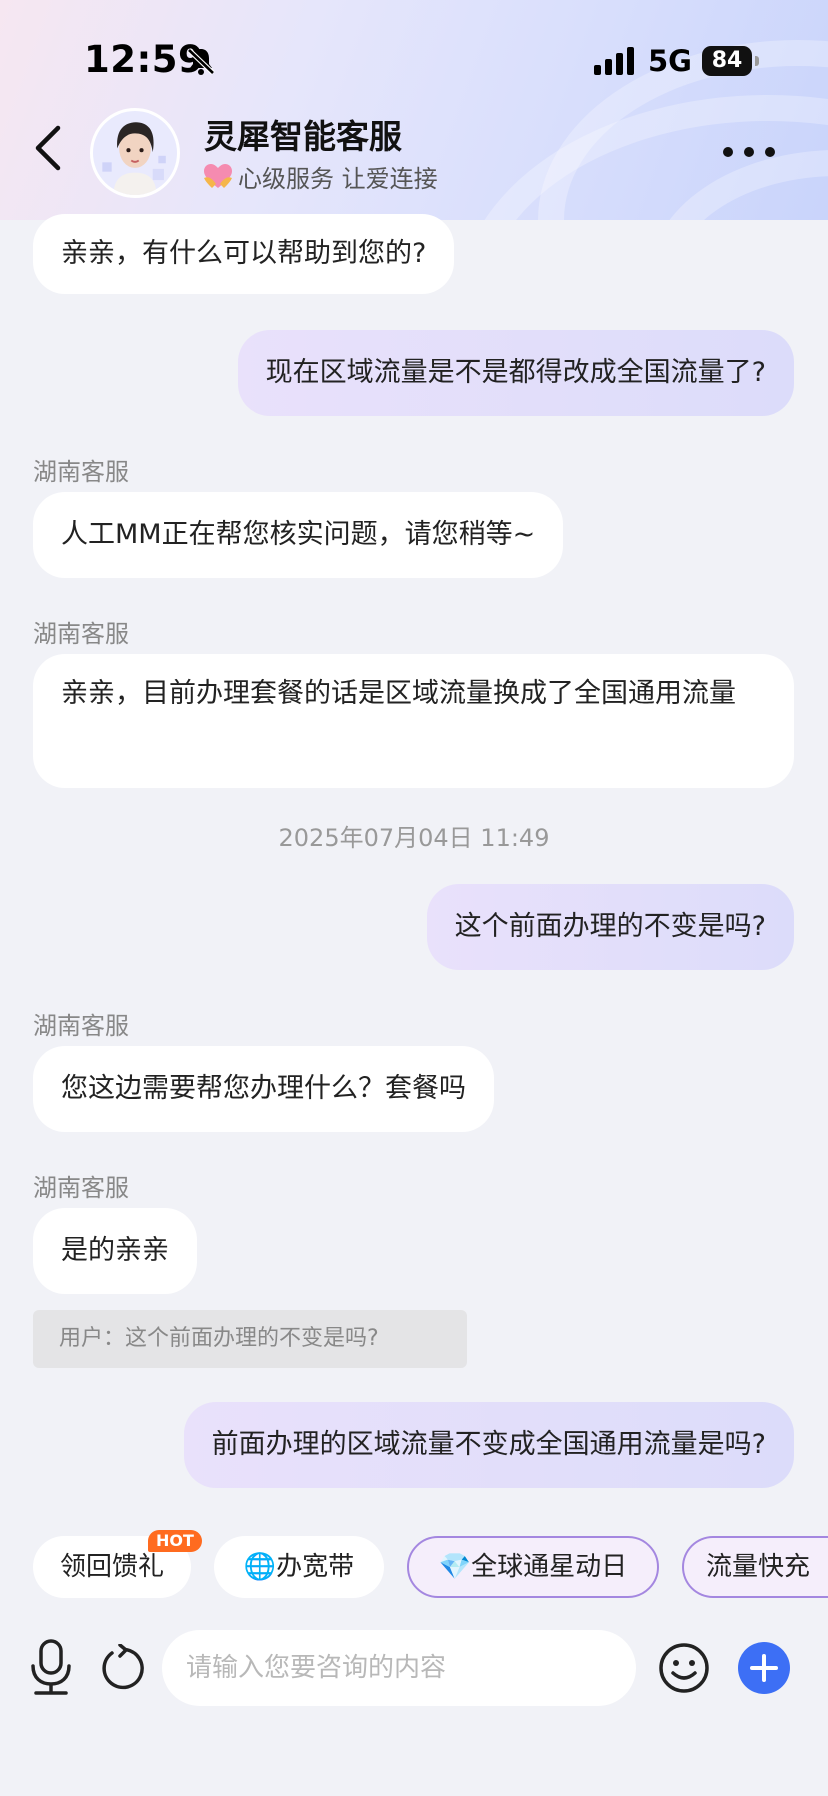 The image size is (828, 1796). I want to click on chip-data-recharge: 流量快充, so click(755, 1567).